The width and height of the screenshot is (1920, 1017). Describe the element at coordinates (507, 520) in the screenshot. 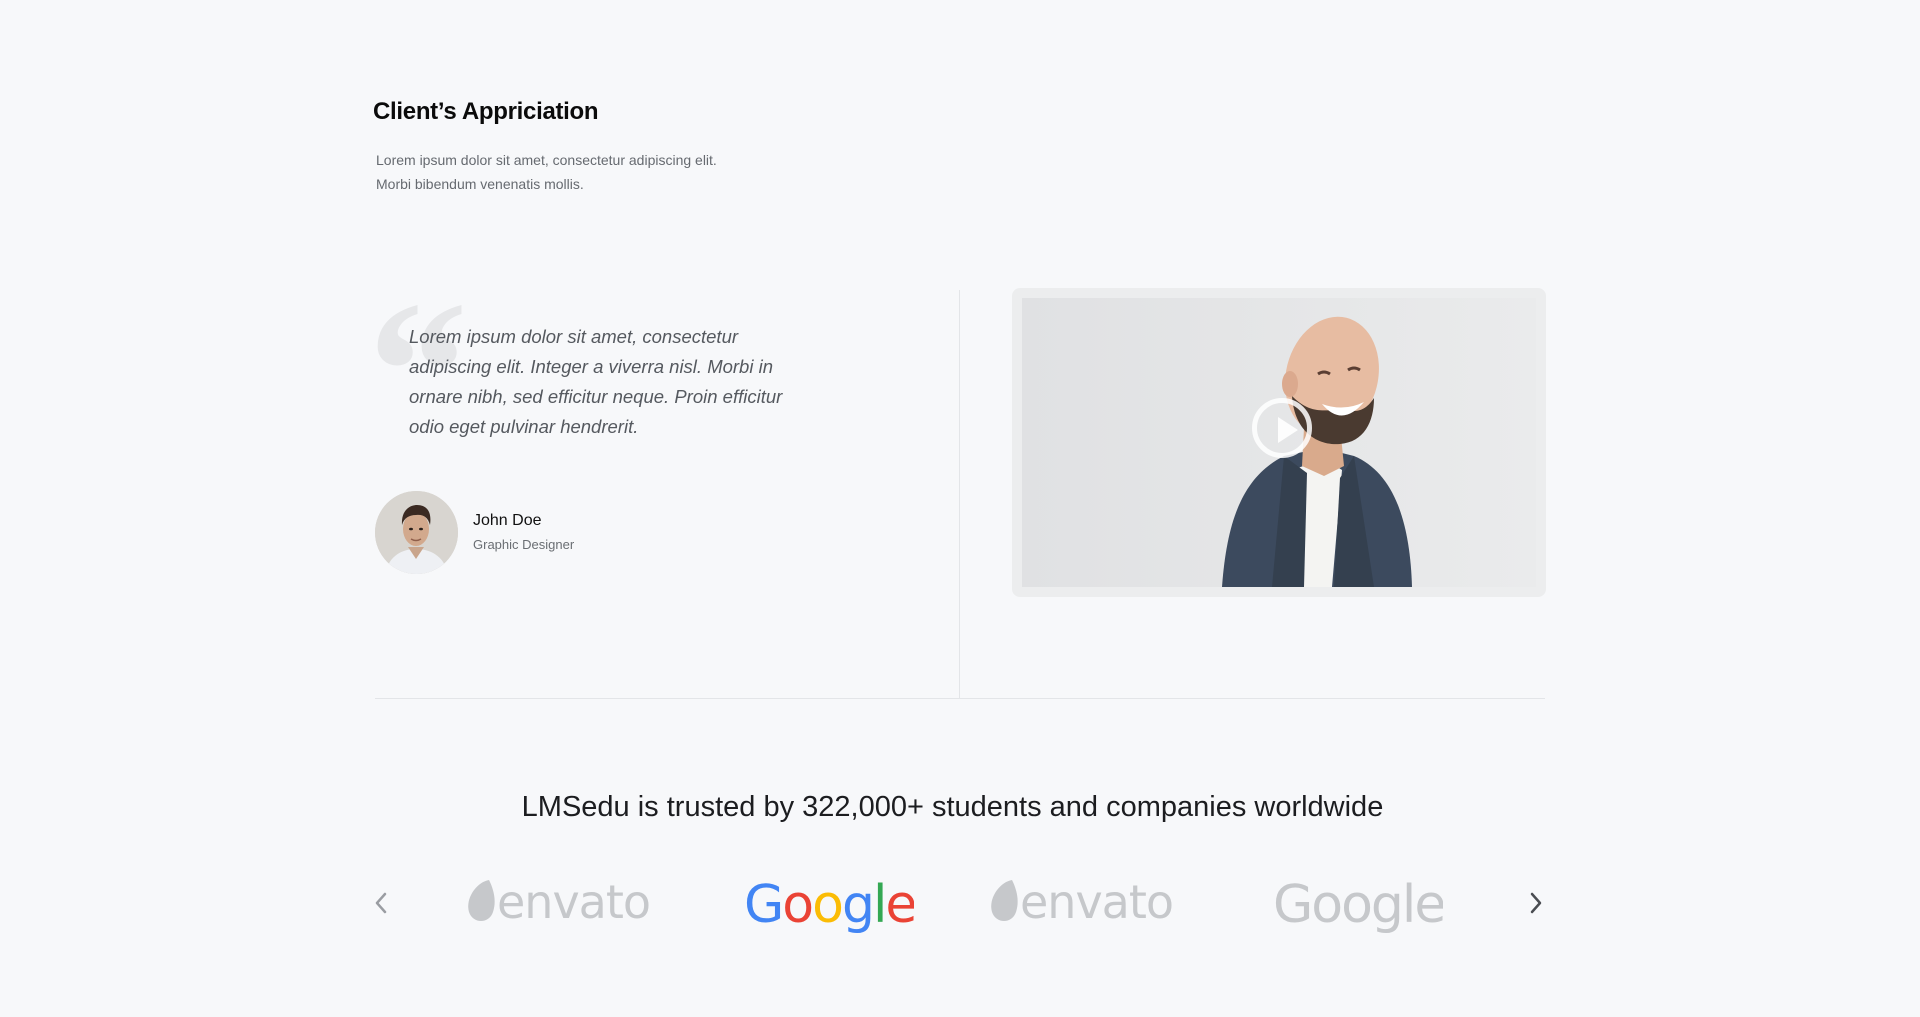

I see `author-name: John Doe` at that location.